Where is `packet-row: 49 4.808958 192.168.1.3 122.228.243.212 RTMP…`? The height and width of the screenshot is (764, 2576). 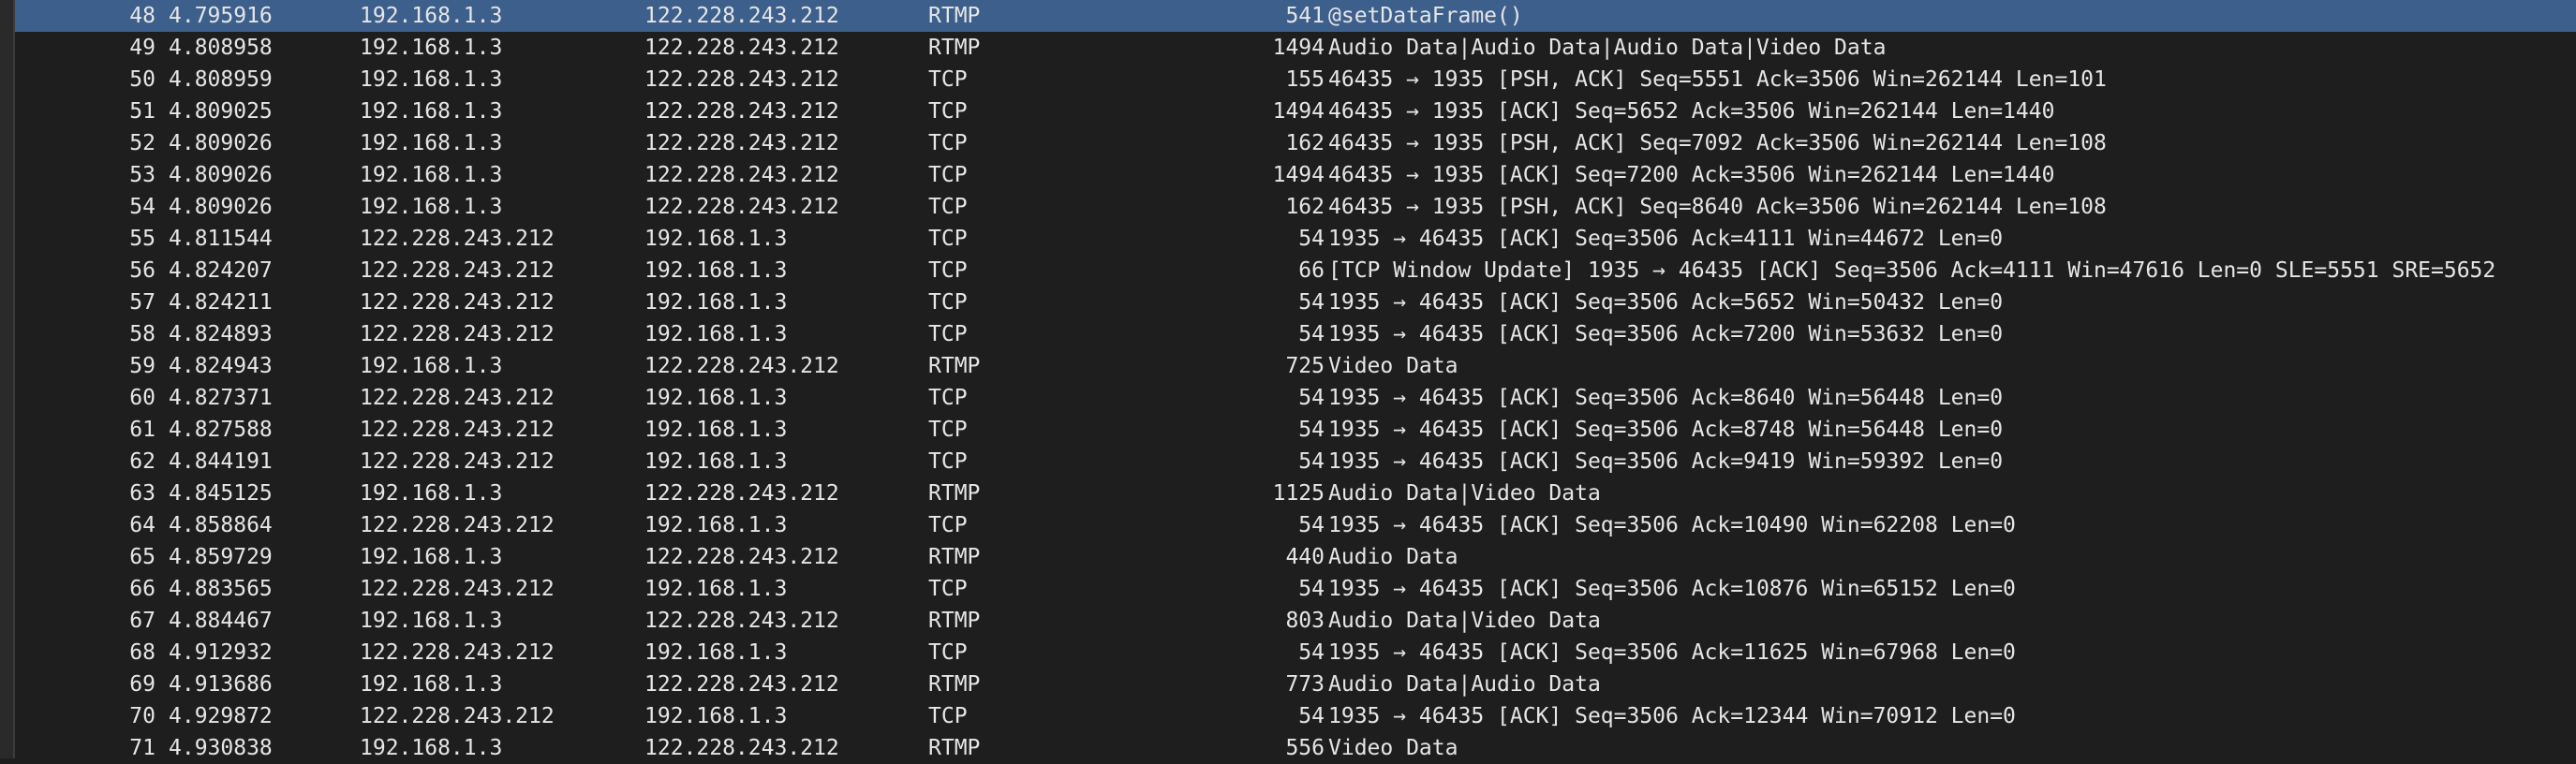
packet-row: 49 4.808958 192.168.1.3 122.228.243.212 RTMP… is located at coordinates (1296, 48).